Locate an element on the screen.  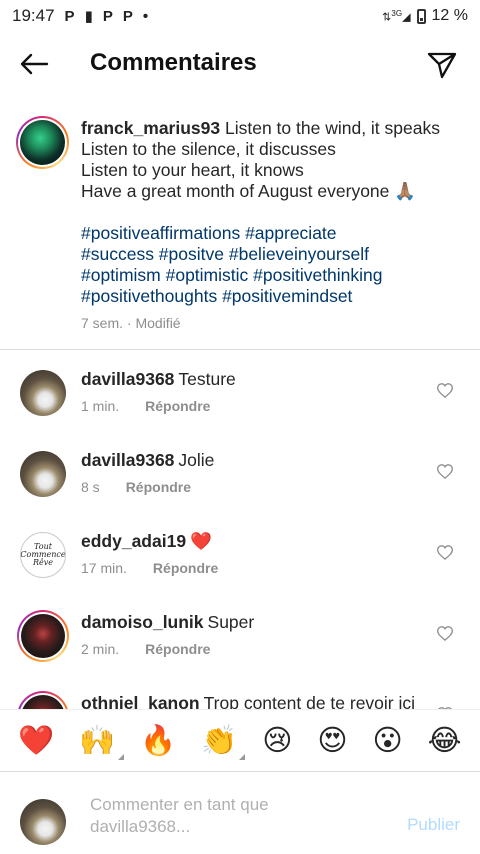
status-time: 19:47 is located at coordinates (33, 15).